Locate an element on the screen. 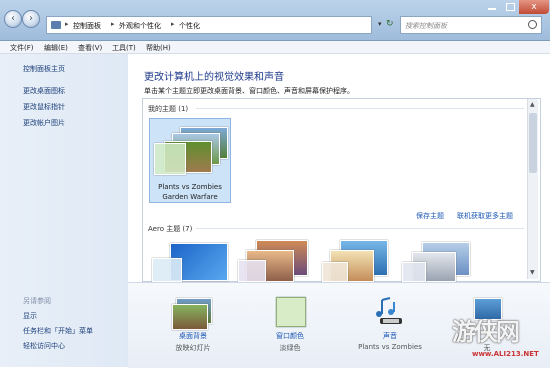 The image size is (550, 368). aero-themes-heading: Aero 主题 (7) is located at coordinates (170, 229).